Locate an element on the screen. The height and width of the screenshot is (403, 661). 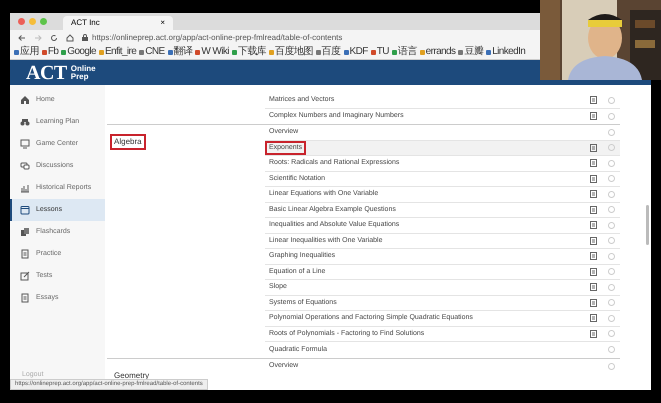
cards-icon is located at coordinates (25, 232).